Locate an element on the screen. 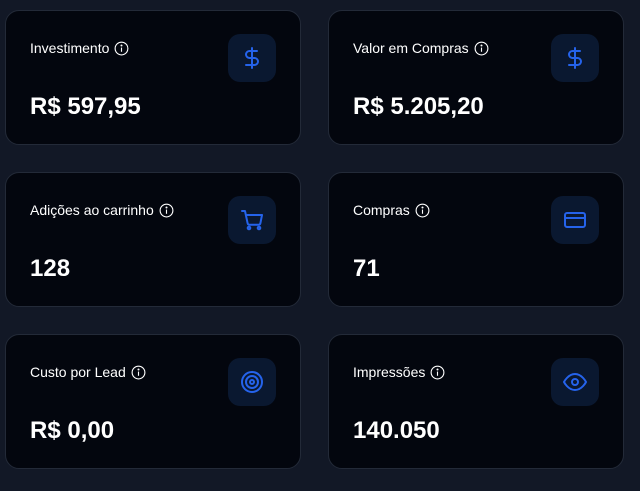 This screenshot has height=491, width=640. metric-card-impressoes: Impressões 140.050 is located at coordinates (476, 401).